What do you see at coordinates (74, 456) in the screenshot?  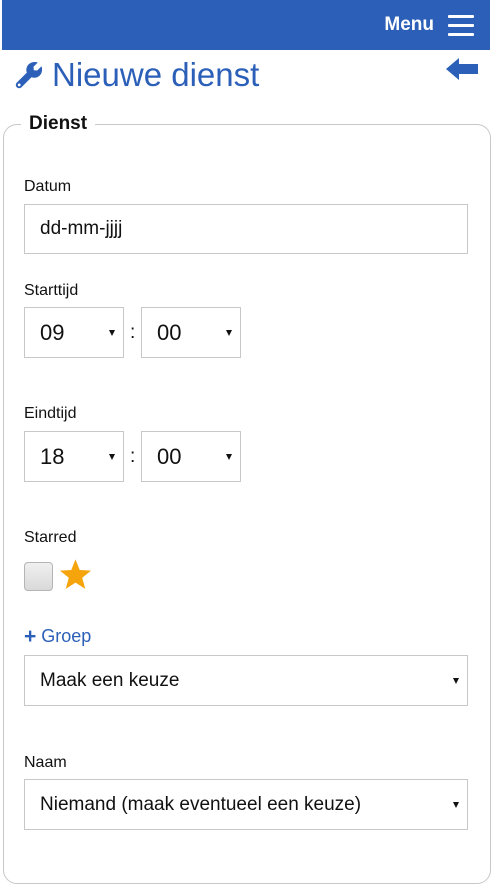 I see `eindtijd-hour-select: 18` at bounding box center [74, 456].